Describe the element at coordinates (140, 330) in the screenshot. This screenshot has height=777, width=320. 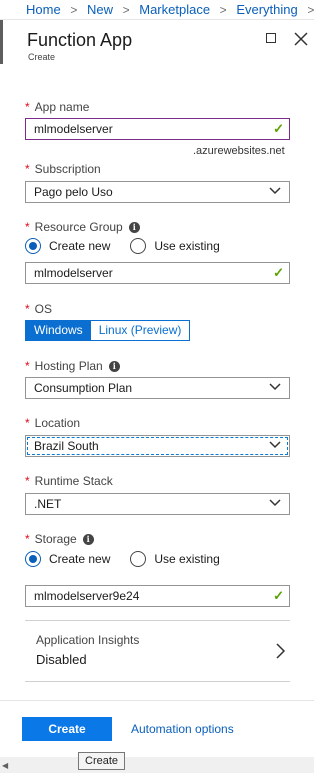
I see `os-option-linux: Linux (Preview)` at that location.